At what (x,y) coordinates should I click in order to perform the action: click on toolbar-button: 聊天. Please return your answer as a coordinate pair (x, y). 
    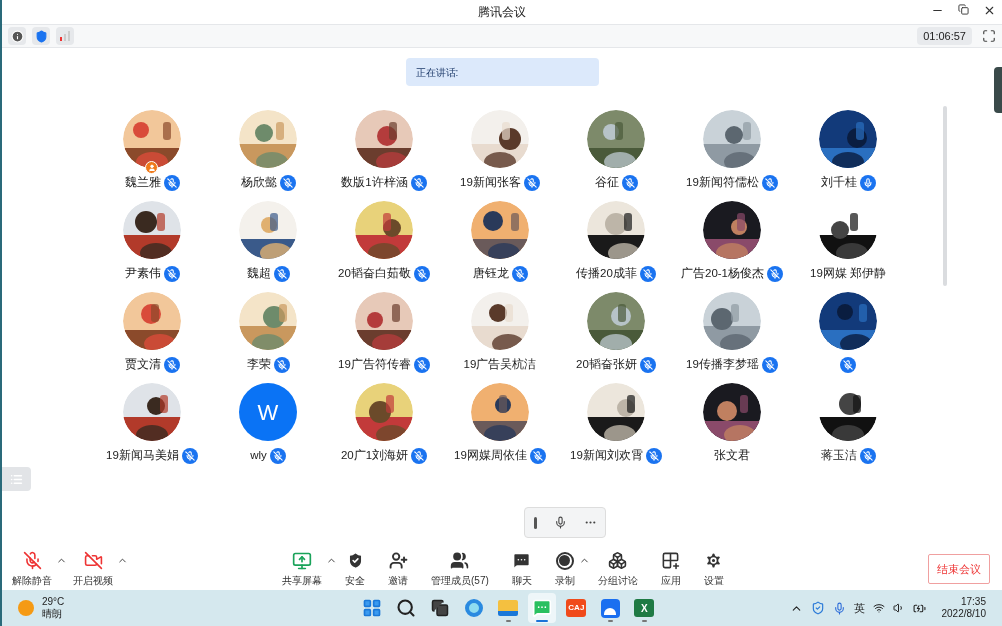
    Looking at the image, I should click on (521, 569).